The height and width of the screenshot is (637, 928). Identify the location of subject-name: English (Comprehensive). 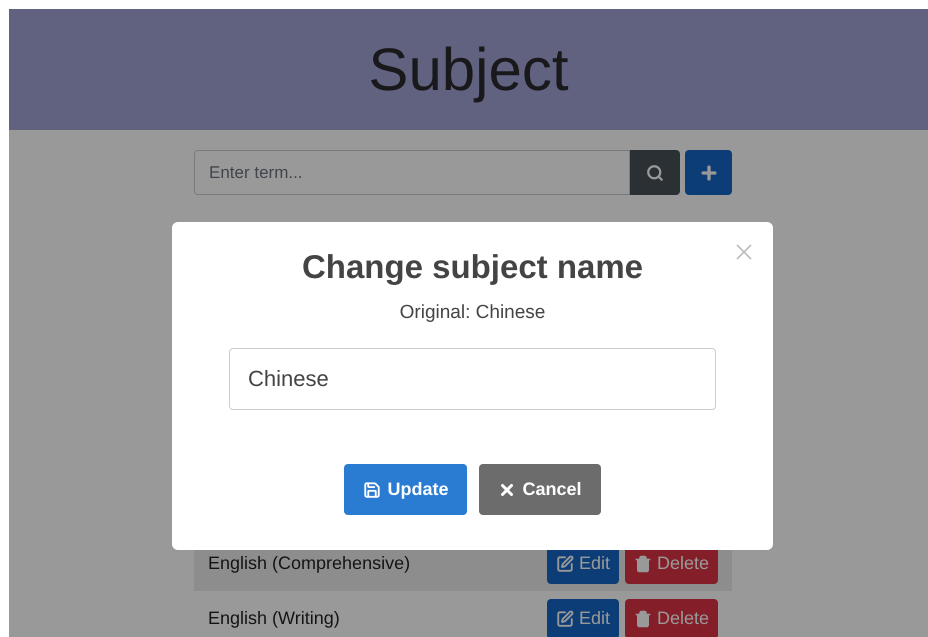
(310, 563).